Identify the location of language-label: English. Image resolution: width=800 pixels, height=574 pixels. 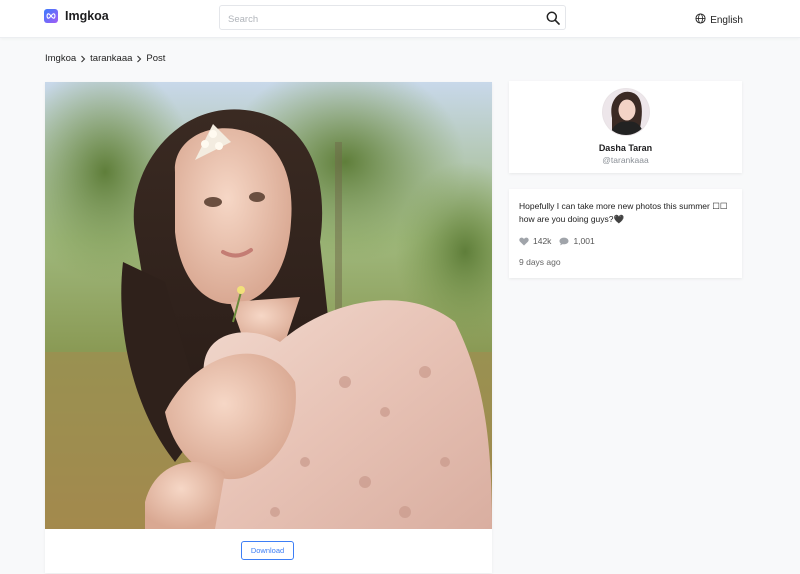
(726, 20).